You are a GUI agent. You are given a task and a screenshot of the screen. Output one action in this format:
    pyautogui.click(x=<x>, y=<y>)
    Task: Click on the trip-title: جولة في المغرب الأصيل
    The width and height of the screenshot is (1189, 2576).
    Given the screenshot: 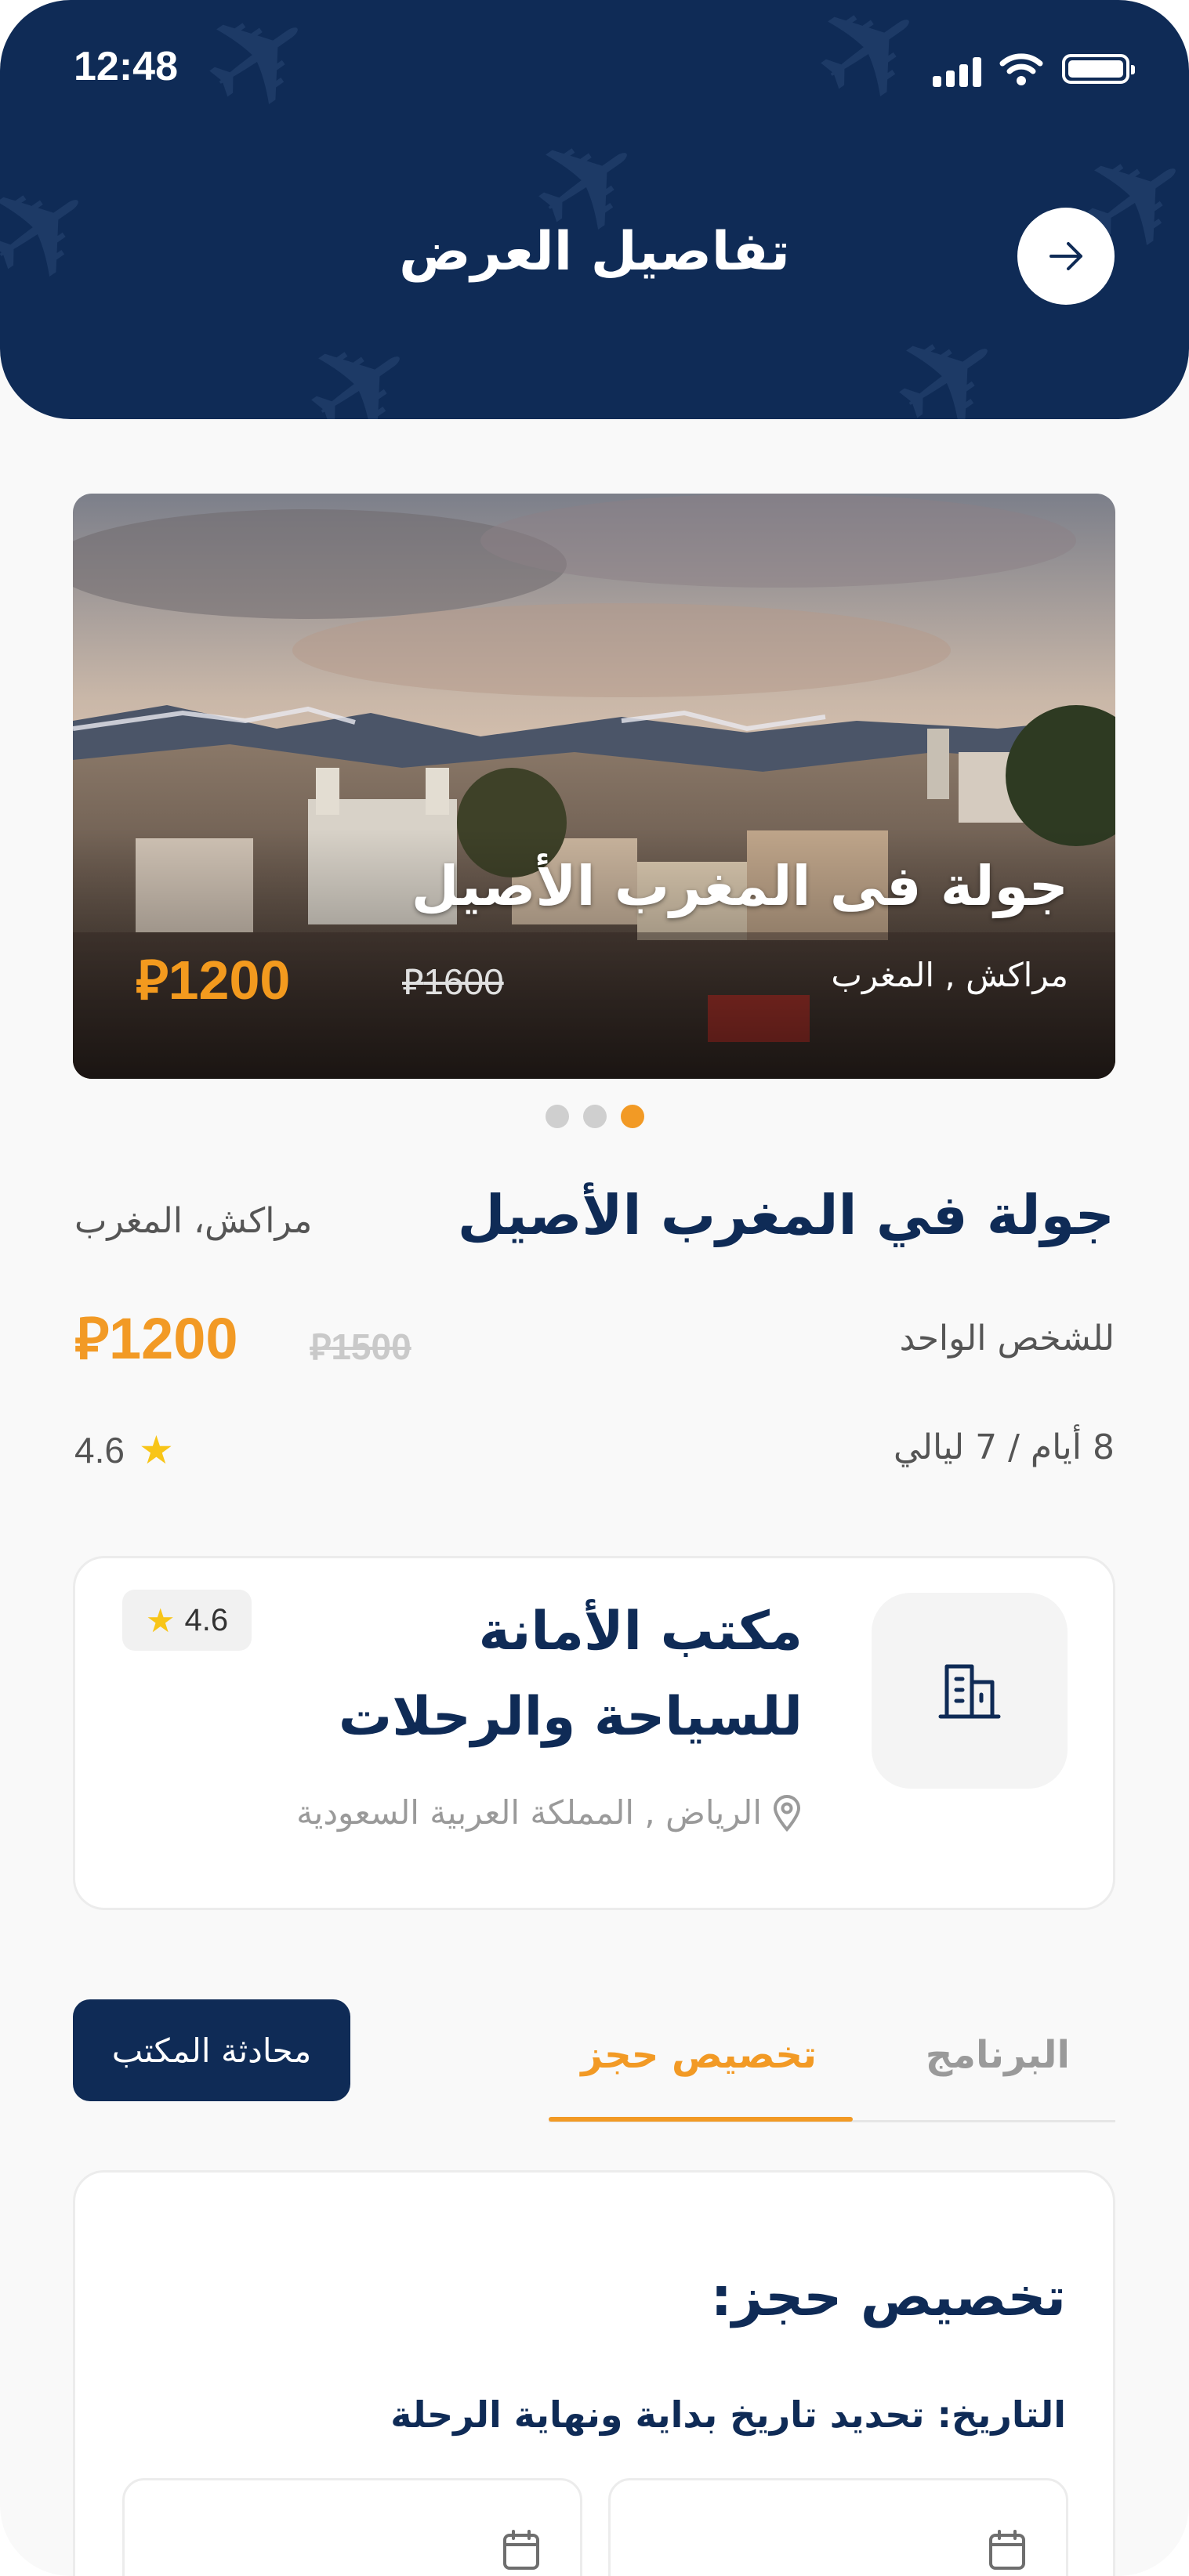 What is the action you would take?
    pyautogui.click(x=786, y=1215)
    